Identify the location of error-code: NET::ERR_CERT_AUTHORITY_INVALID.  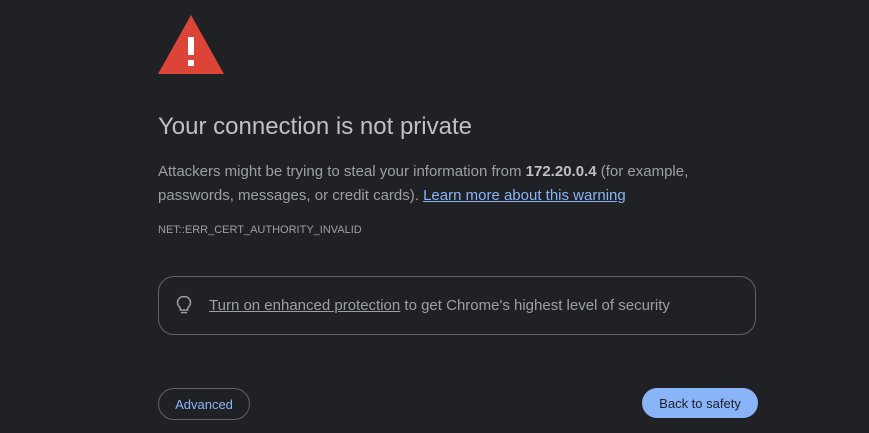
(260, 230).